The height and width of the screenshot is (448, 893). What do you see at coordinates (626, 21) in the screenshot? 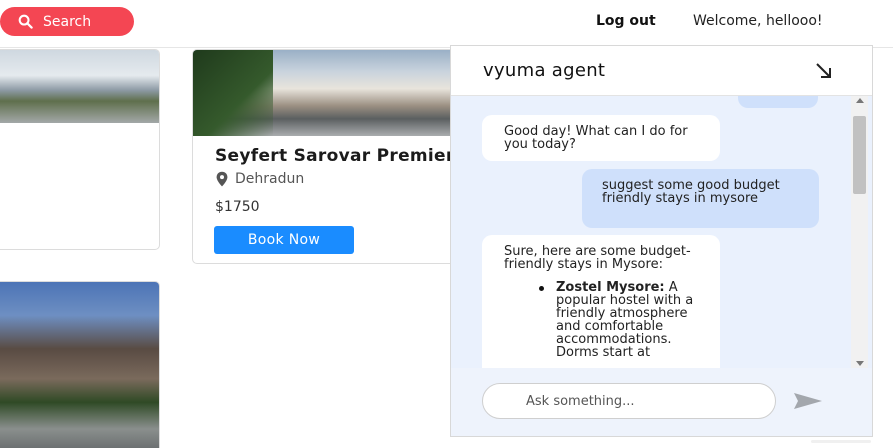
I see `logout-link: Log out` at bounding box center [626, 21].